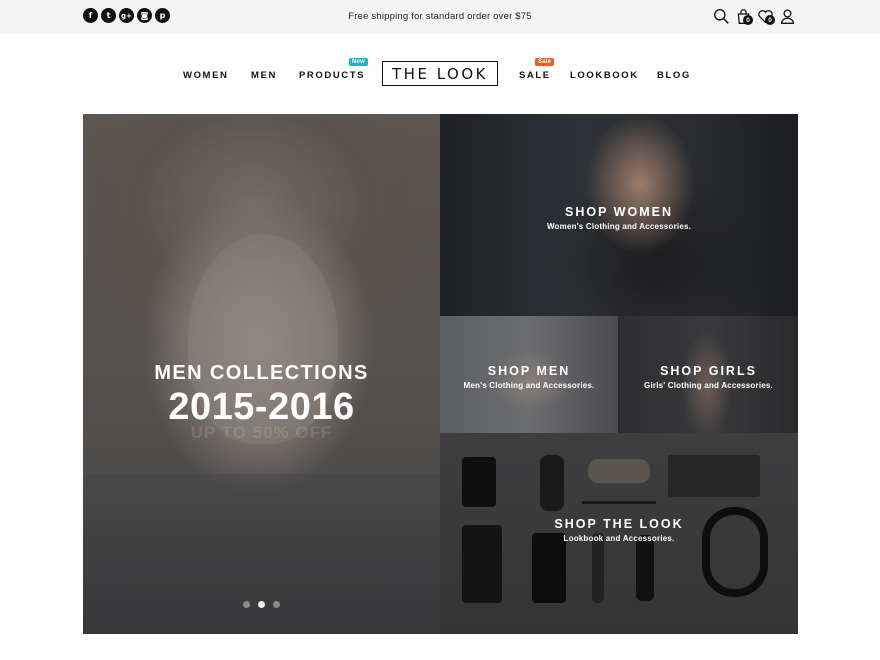 Image resolution: width=880 pixels, height=660 pixels. What do you see at coordinates (754, 16) in the screenshot?
I see `header-actions: 0 0` at bounding box center [754, 16].